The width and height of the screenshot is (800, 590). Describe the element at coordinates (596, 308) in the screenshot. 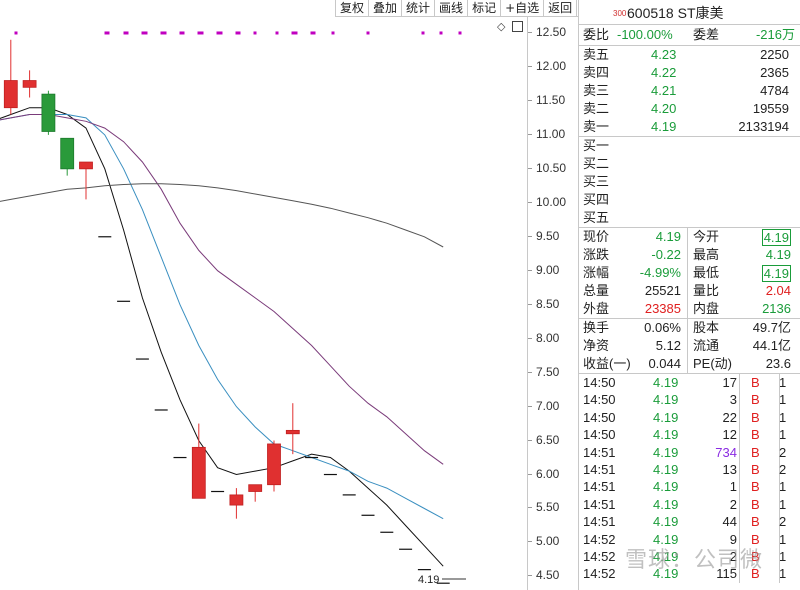

I see `quote-label: 外盘` at that location.